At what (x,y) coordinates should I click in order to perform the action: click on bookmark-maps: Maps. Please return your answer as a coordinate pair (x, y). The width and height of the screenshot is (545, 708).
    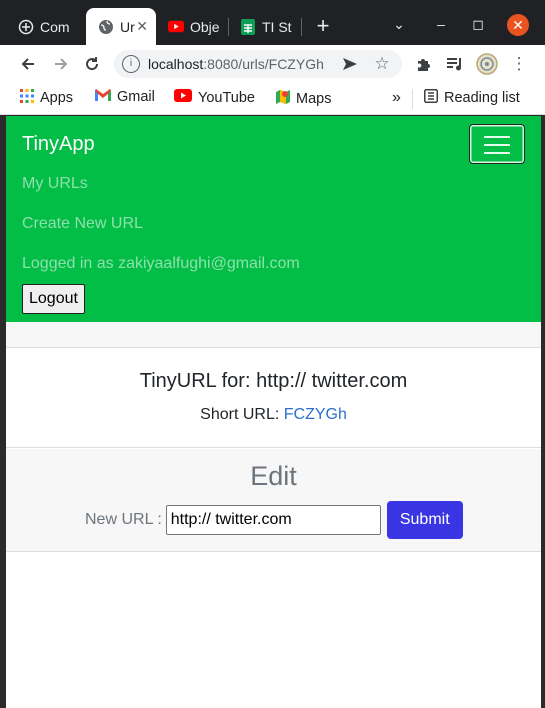
    Looking at the image, I should click on (303, 99).